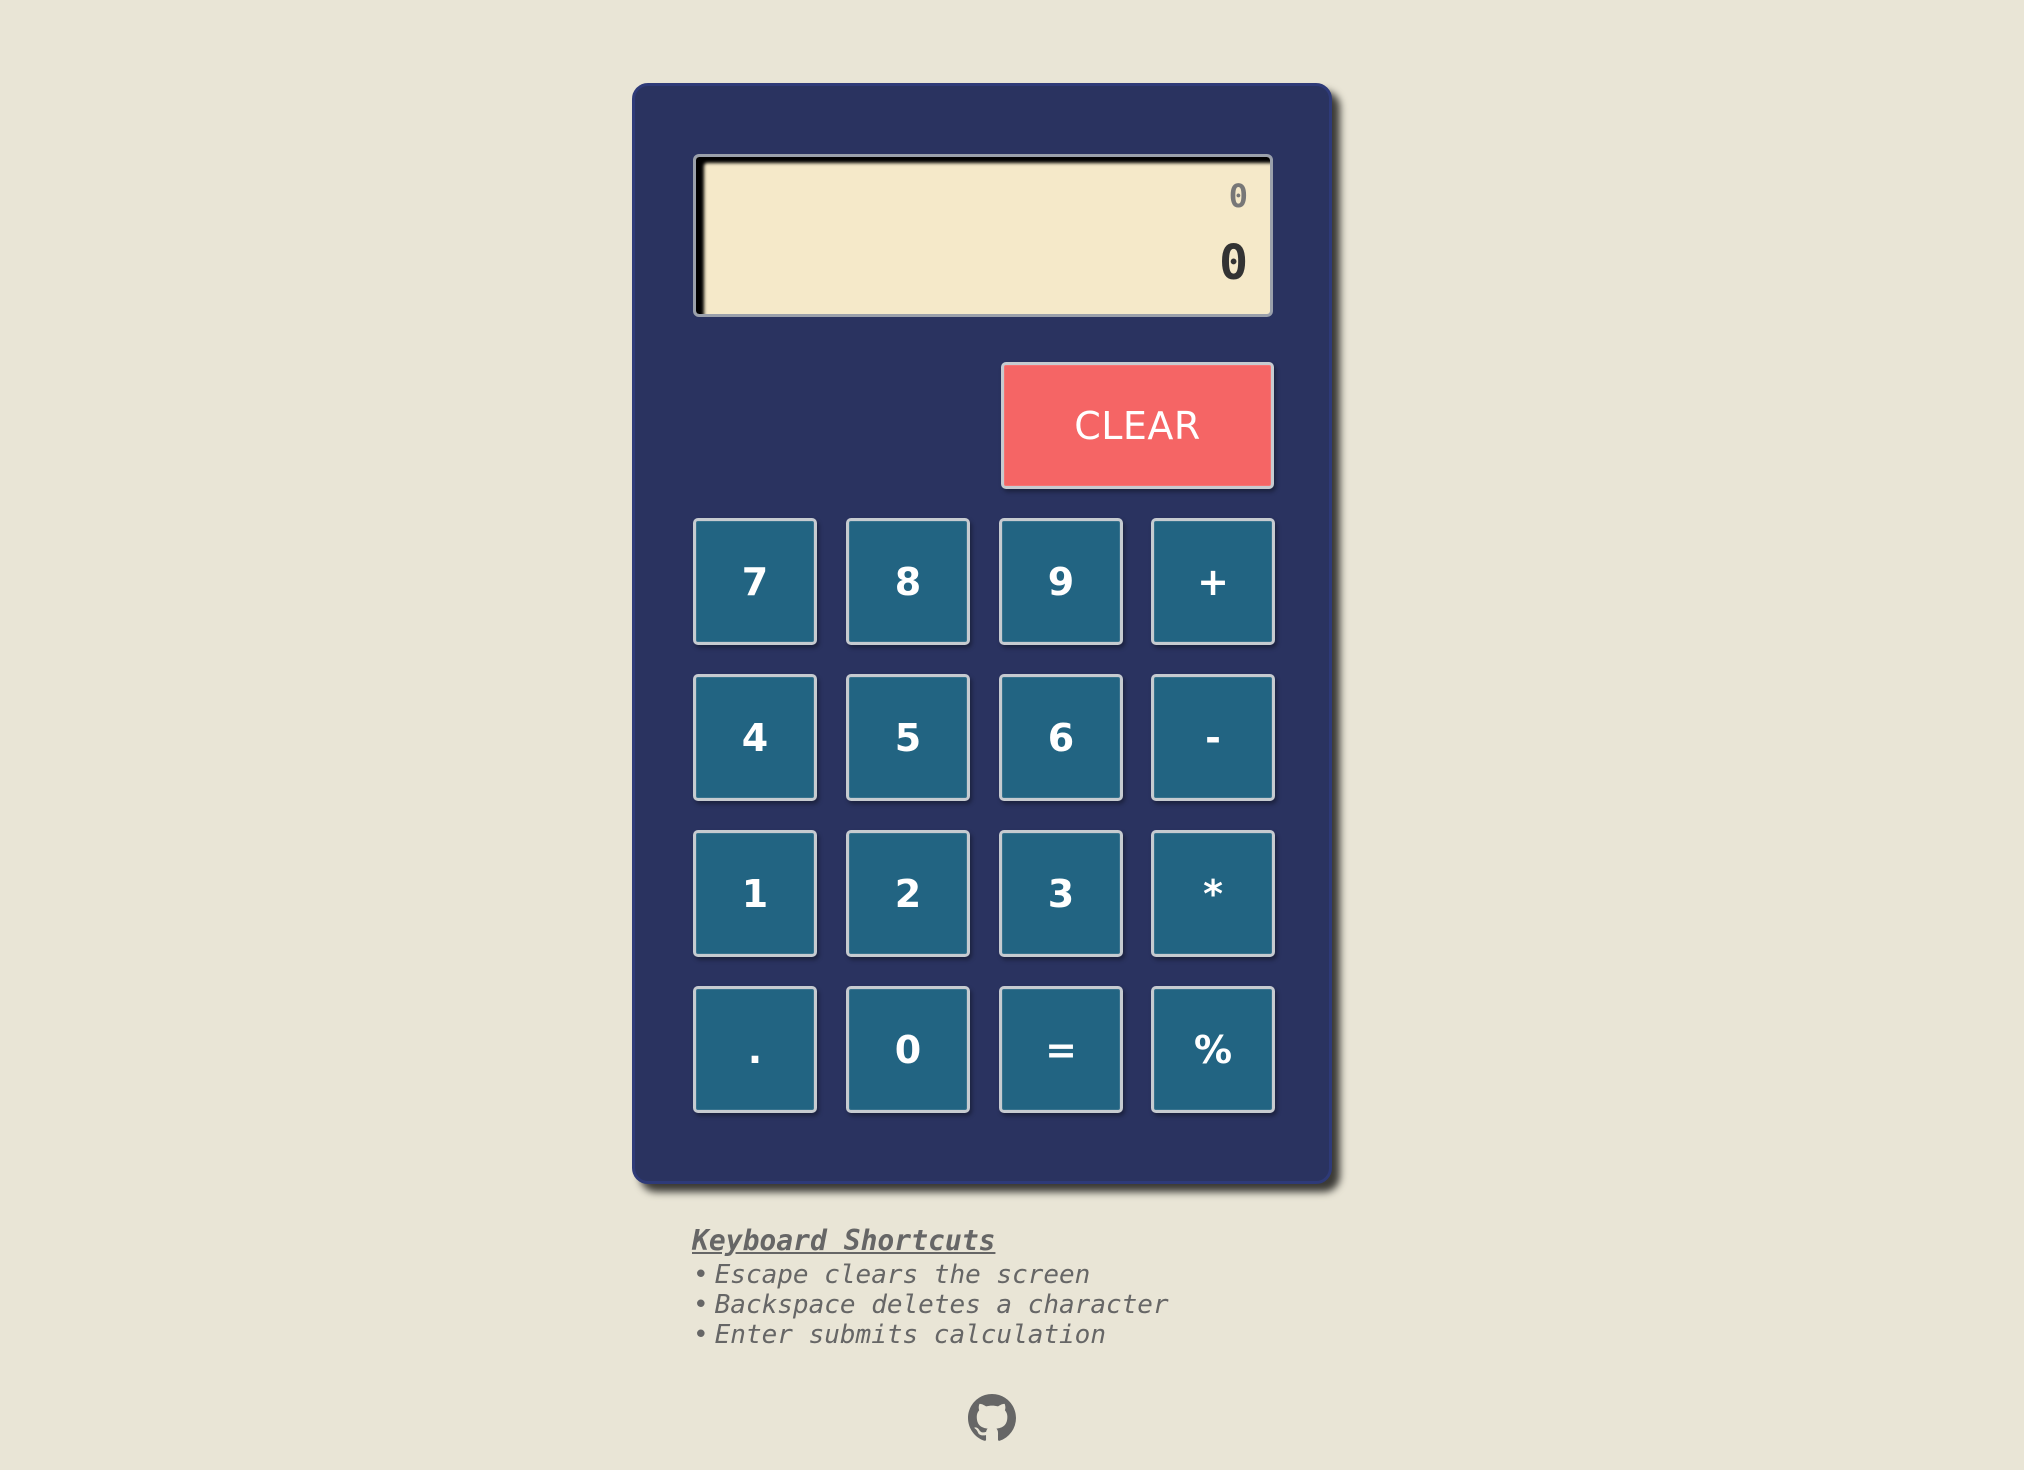  I want to click on shortcuts-title: Keyboard Shortcuts, so click(844, 1240).